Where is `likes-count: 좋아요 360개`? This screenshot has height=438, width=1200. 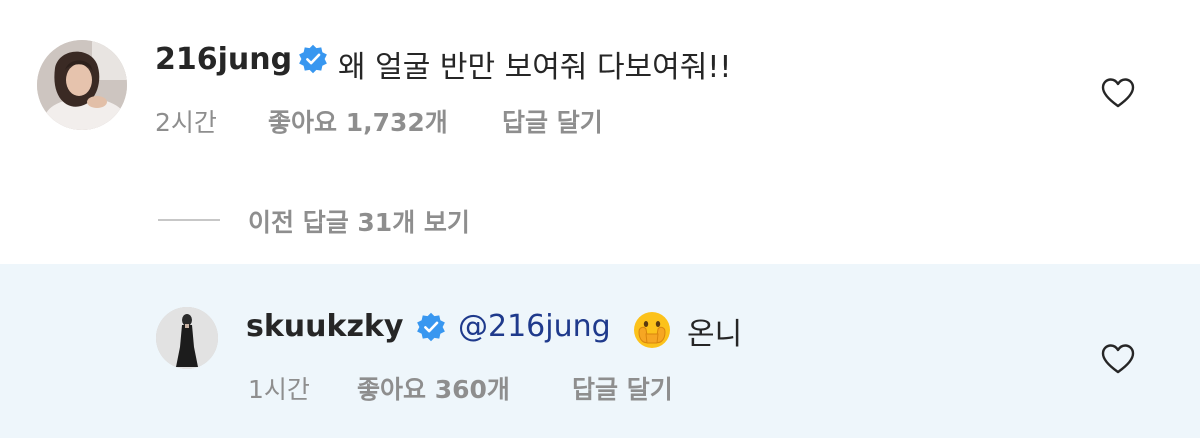
likes-count: 좋아요 360개 is located at coordinates (433, 388).